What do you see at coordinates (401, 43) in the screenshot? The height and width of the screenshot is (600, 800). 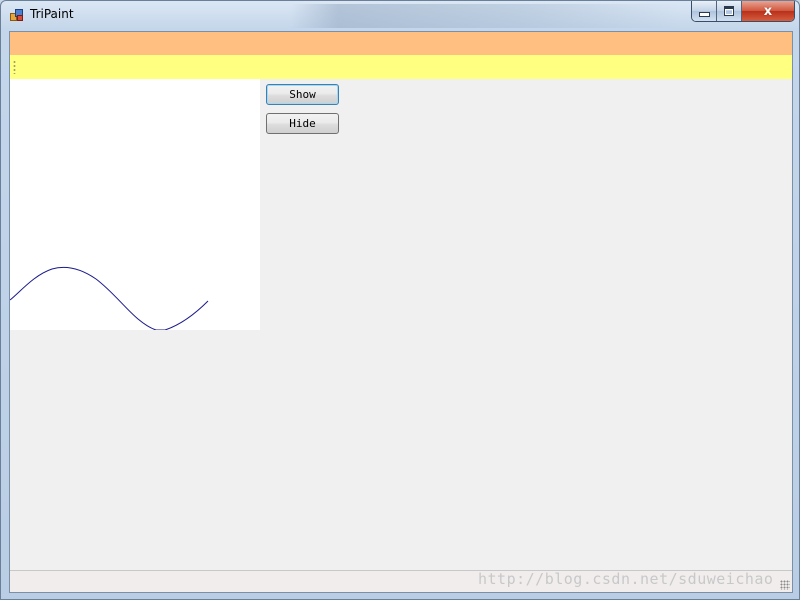 I see `menu-strip` at bounding box center [401, 43].